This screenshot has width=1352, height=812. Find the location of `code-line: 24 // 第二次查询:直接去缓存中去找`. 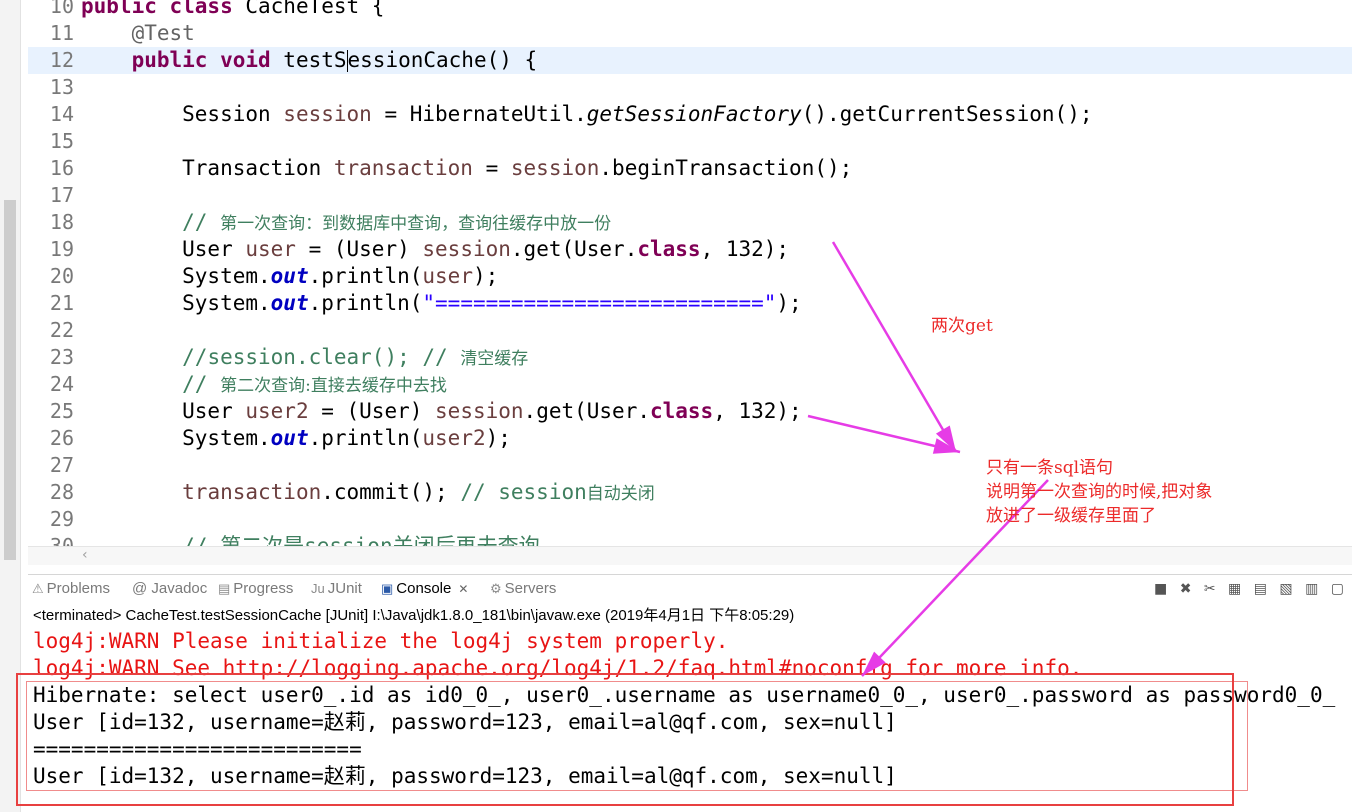

code-line: 24 // 第二次查询:直接去缓存中去找 is located at coordinates (690, 384).